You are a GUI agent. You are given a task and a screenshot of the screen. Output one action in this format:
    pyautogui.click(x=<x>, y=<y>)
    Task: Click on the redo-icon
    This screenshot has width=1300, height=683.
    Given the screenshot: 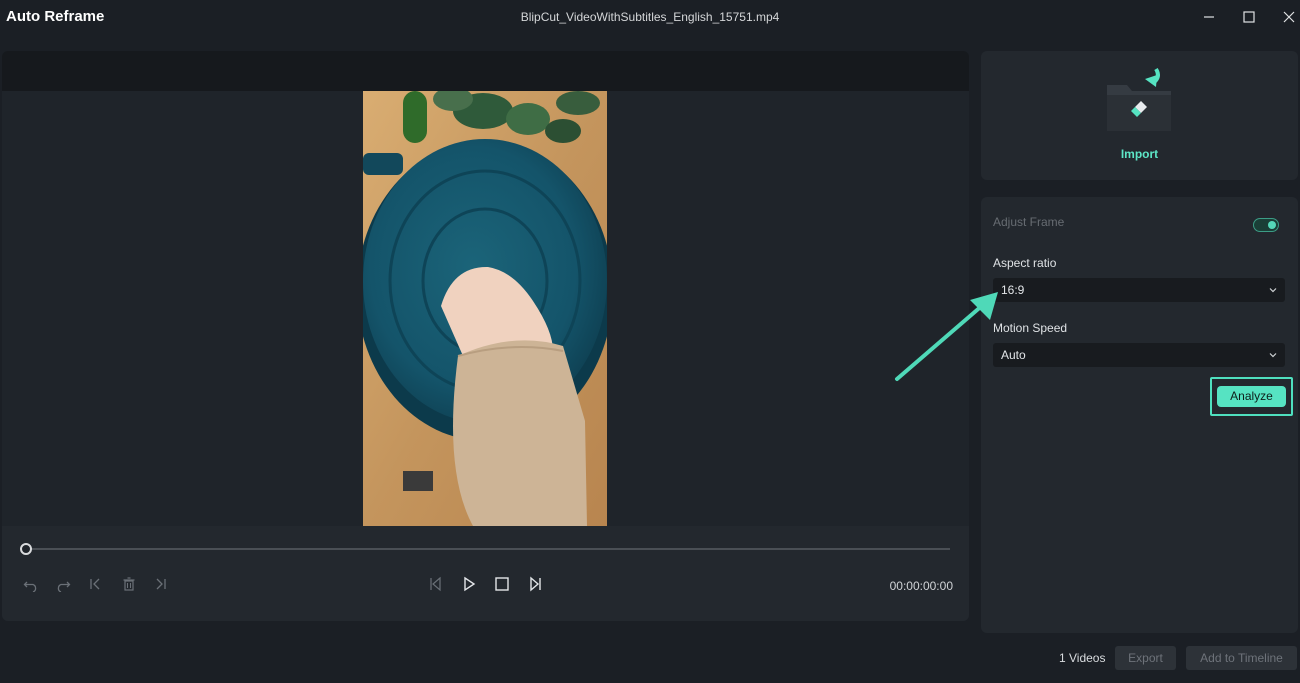 What is the action you would take?
    pyautogui.click(x=63, y=584)
    